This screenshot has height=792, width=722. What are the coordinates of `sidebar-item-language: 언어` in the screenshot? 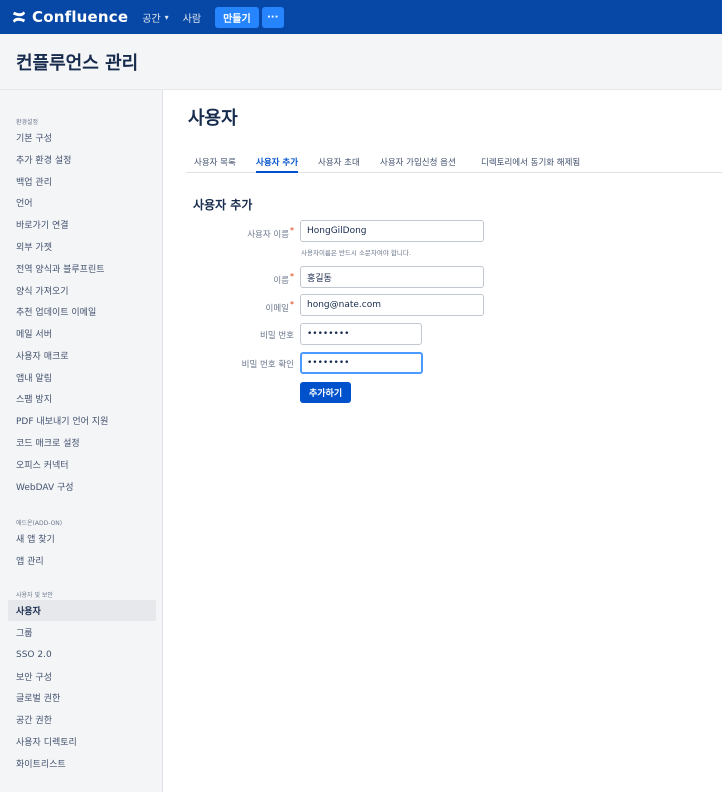 It's located at (82, 202).